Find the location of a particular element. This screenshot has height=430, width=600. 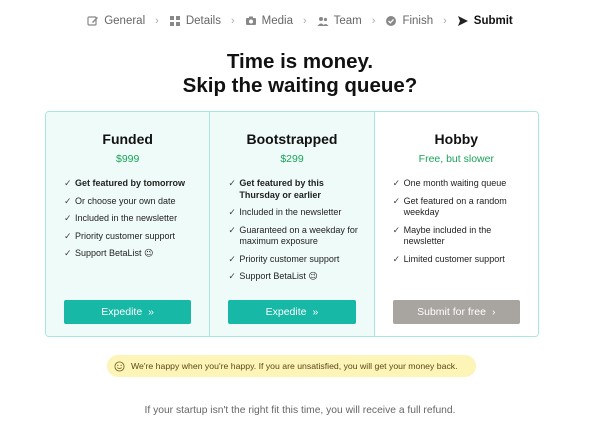

feature-item: ✓ Limited customer support is located at coordinates (459, 260).